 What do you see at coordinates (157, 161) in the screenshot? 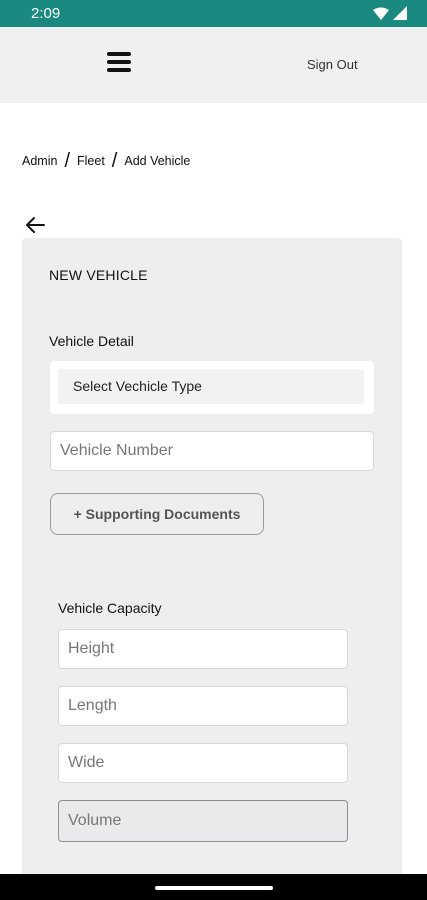
I see `breadcrumb-add-vehicle: Add Vehicle` at bounding box center [157, 161].